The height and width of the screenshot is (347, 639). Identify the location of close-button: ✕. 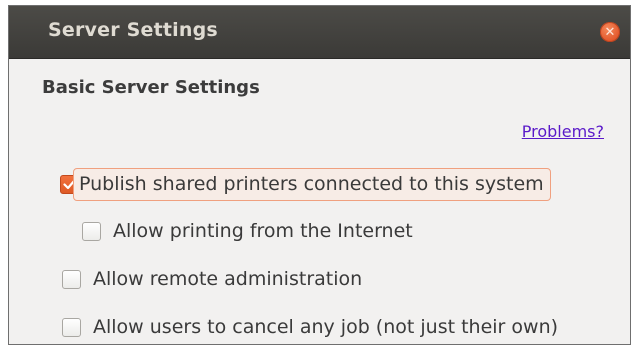
(610, 32).